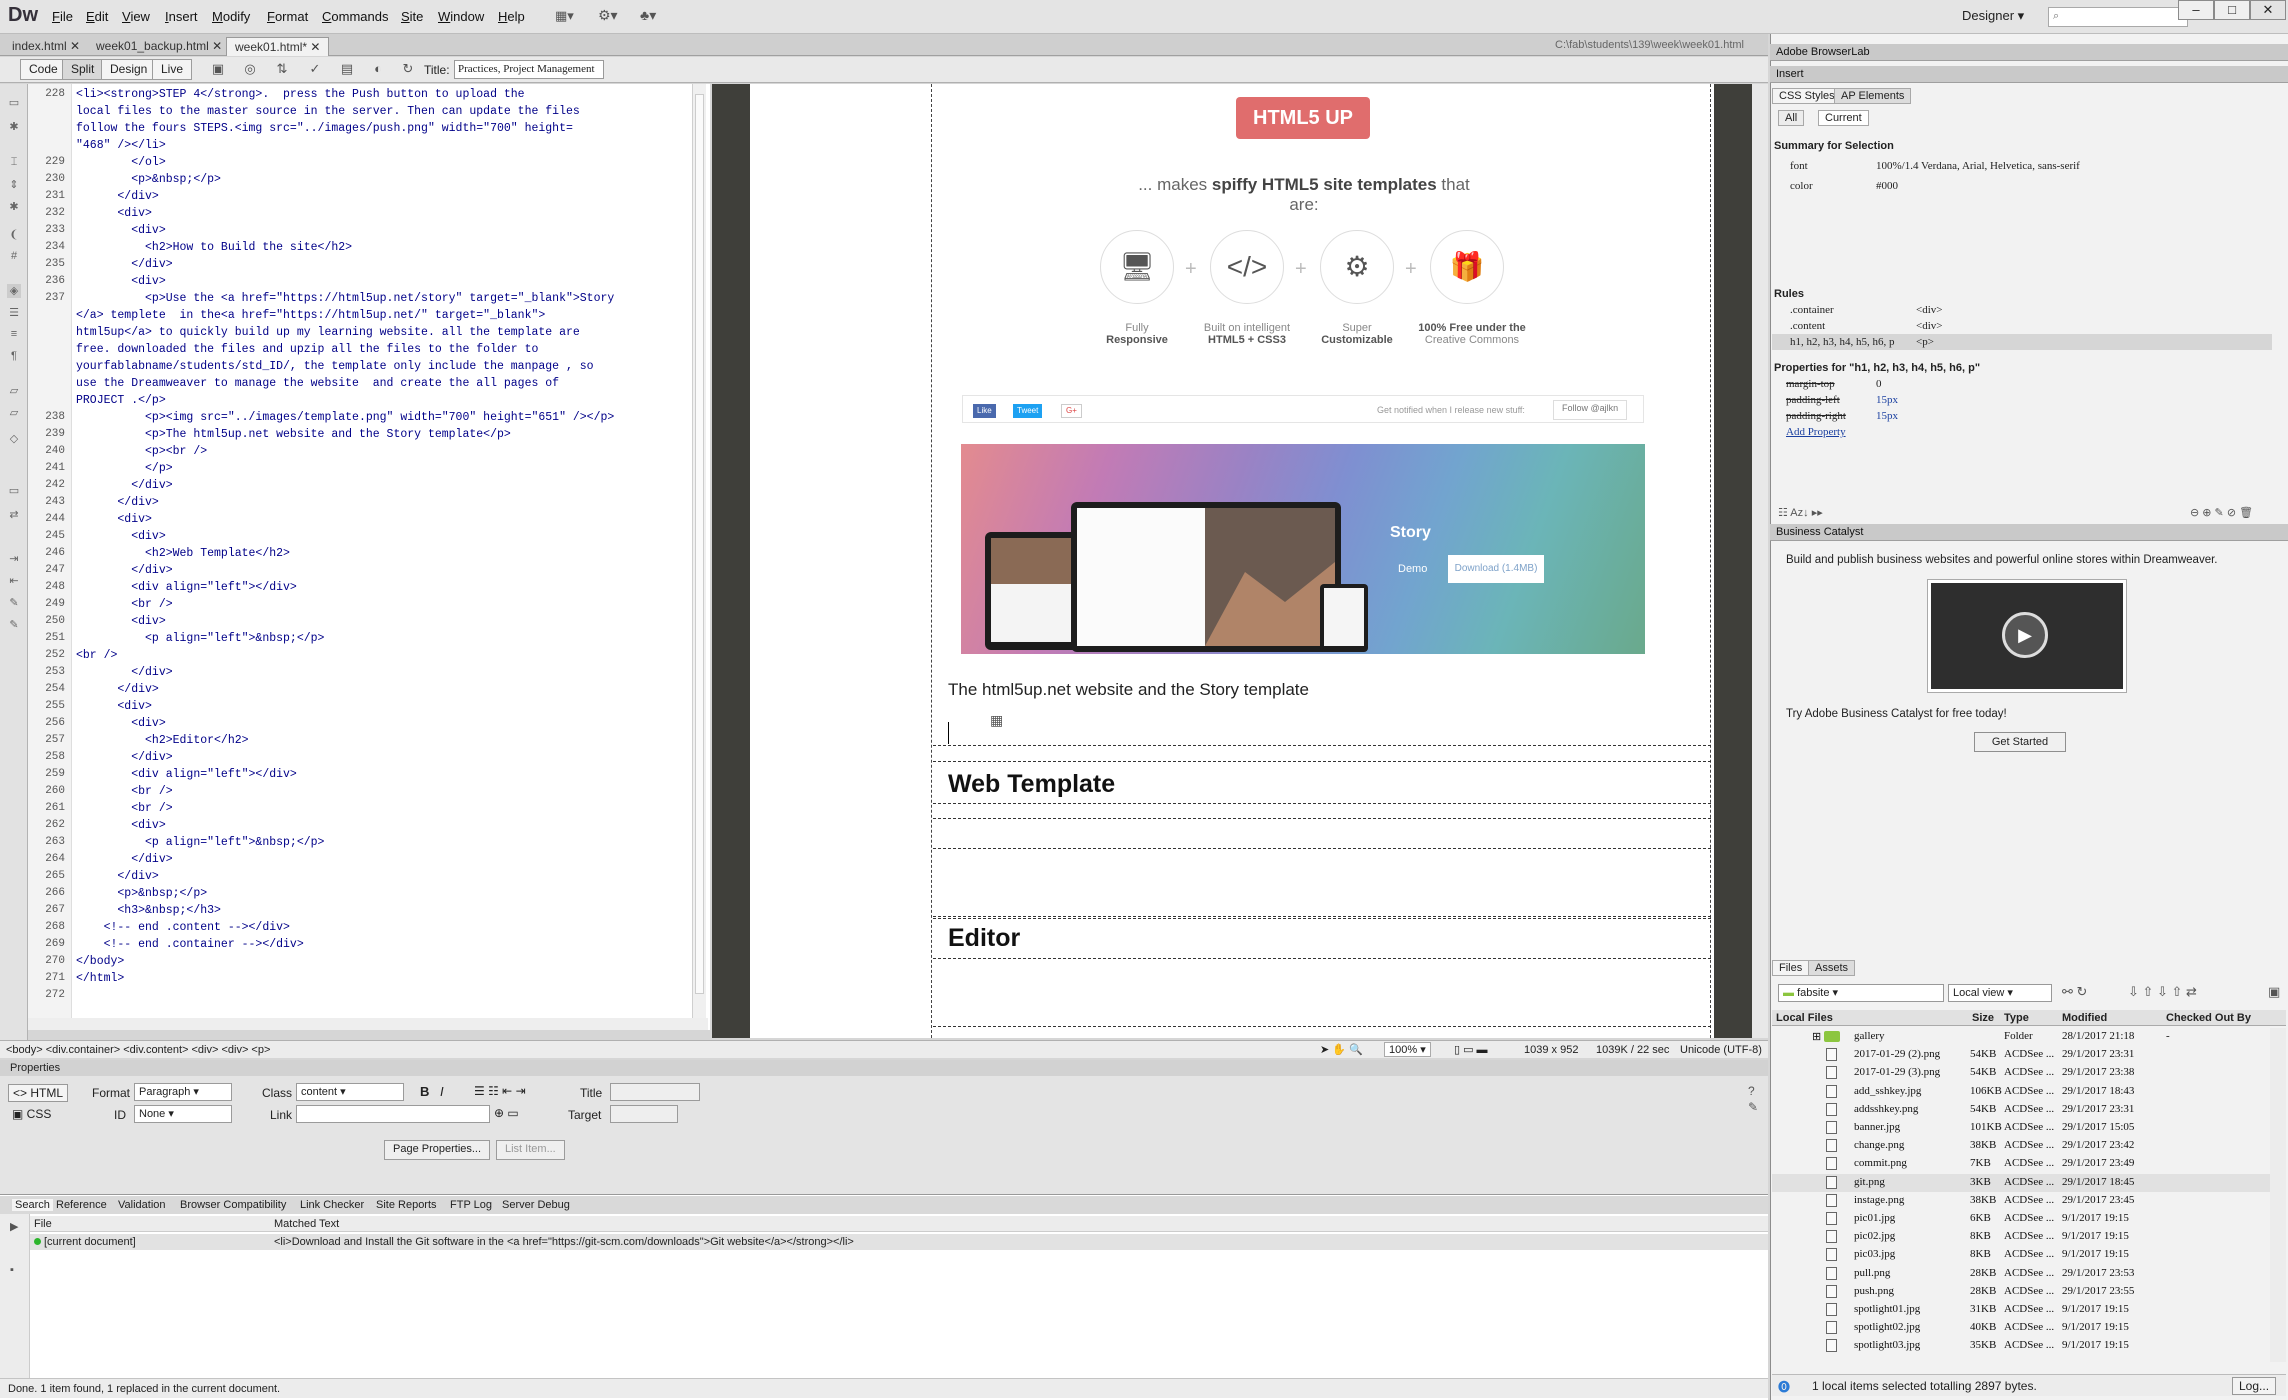  I want to click on layout-icon: ▦▾, so click(564, 16).